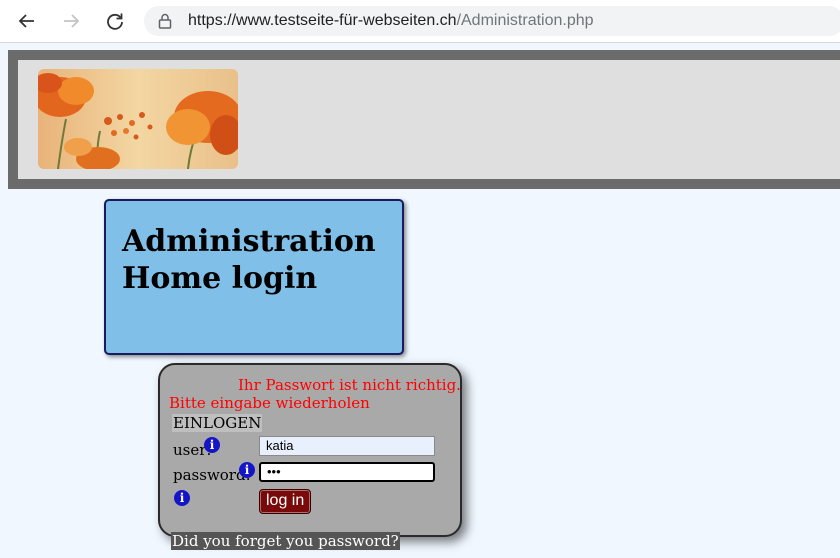  I want to click on login-heading: EINLOGEN, so click(217, 423).